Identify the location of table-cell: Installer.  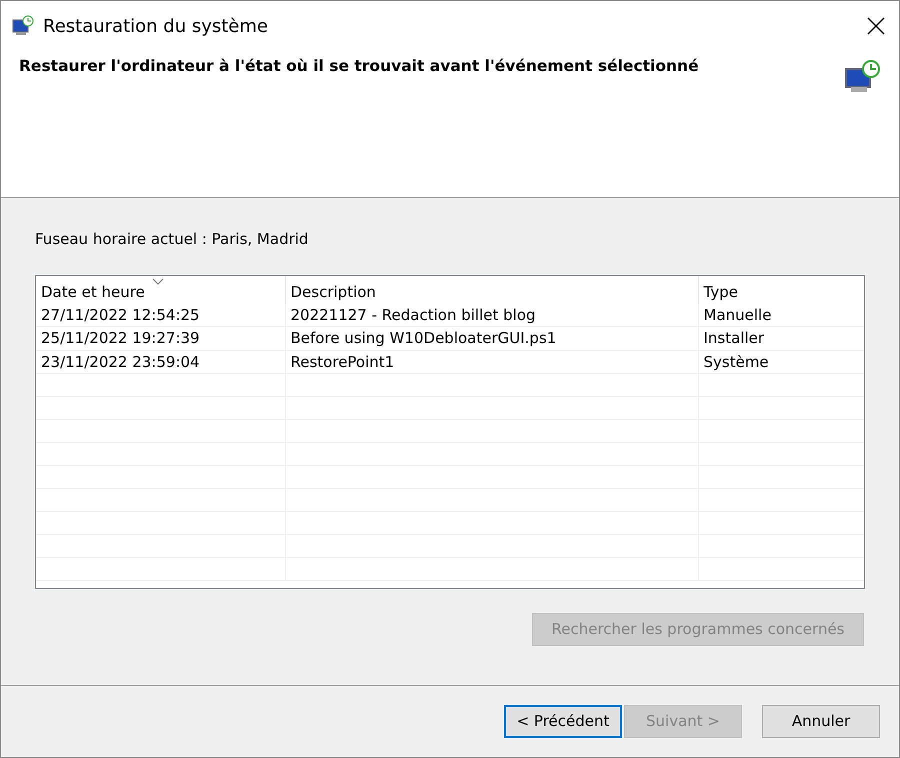
(734, 338).